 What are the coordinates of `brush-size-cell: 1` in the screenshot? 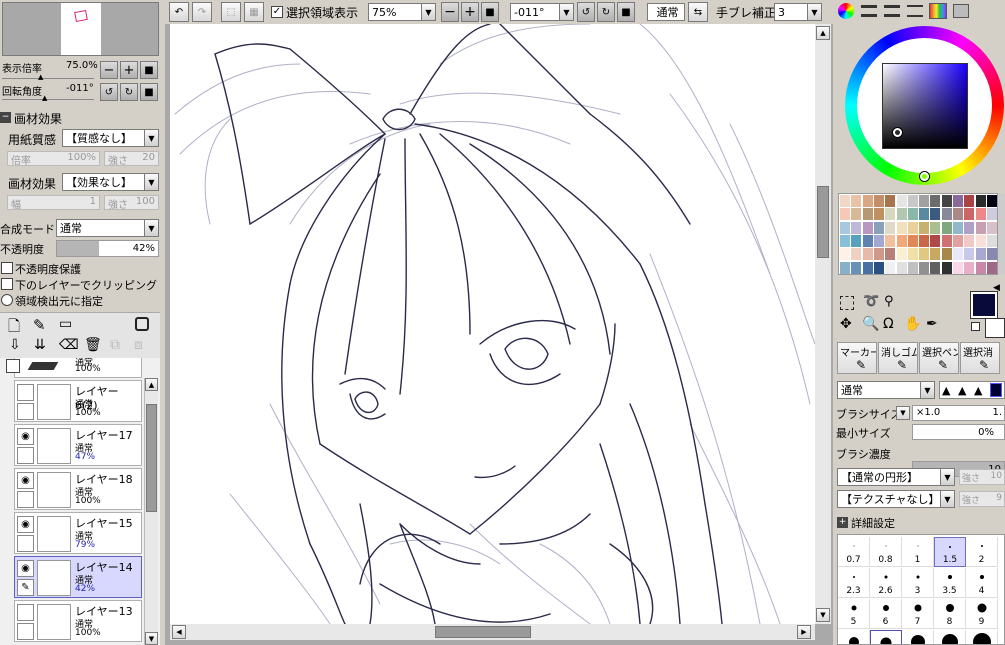 It's located at (918, 552).